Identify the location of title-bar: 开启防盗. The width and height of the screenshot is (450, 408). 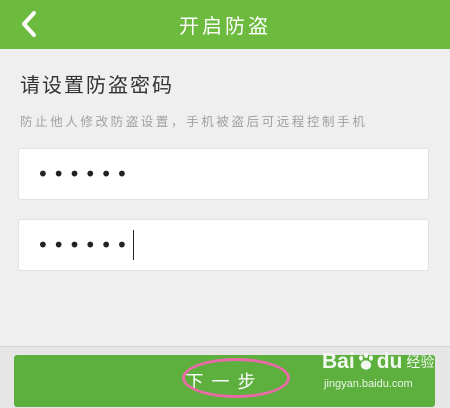
(225, 24).